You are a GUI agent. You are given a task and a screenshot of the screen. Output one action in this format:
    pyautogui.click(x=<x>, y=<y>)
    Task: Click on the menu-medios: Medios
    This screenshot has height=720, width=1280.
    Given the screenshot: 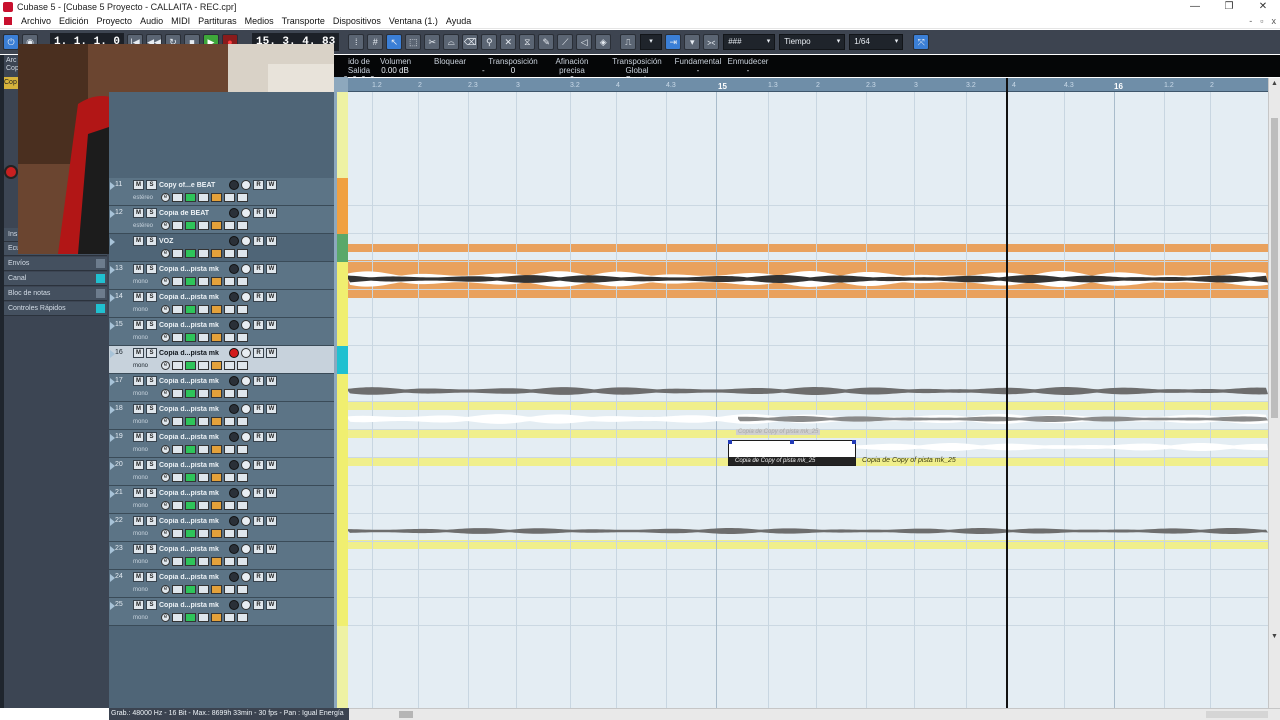 What is the action you would take?
    pyautogui.click(x=259, y=21)
    